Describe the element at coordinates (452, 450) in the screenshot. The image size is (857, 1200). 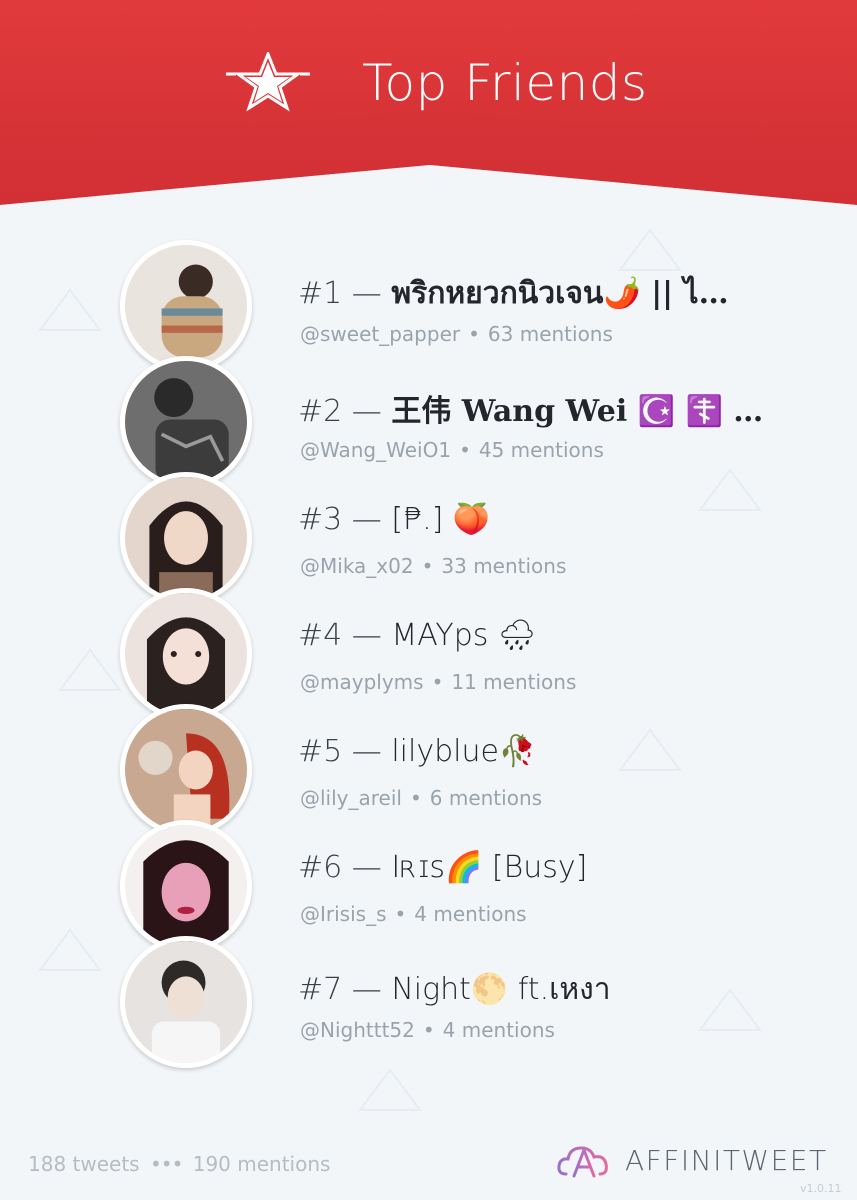
I see `friend-meta: @Wang_WeiO1 • 45 mentions` at that location.